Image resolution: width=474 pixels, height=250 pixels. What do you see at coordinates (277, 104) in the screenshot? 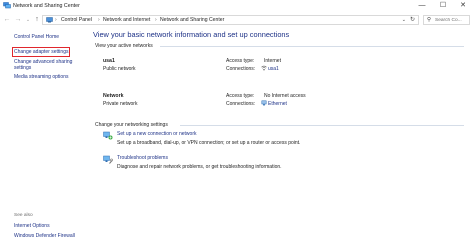
I see `connection-link-ethernet: Ethernet` at bounding box center [277, 104].